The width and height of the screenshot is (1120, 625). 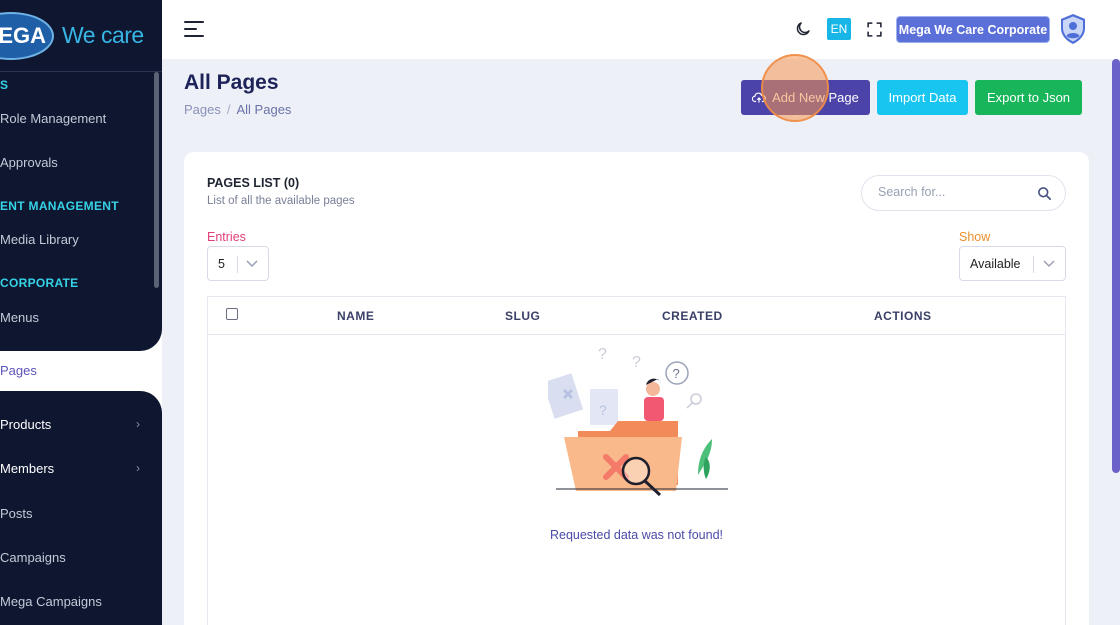 What do you see at coordinates (795, 88) in the screenshot?
I see `click-indicator` at bounding box center [795, 88].